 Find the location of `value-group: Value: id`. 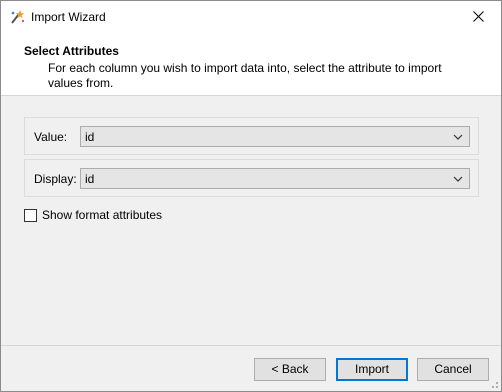

value-group: Value: id is located at coordinates (251, 136).